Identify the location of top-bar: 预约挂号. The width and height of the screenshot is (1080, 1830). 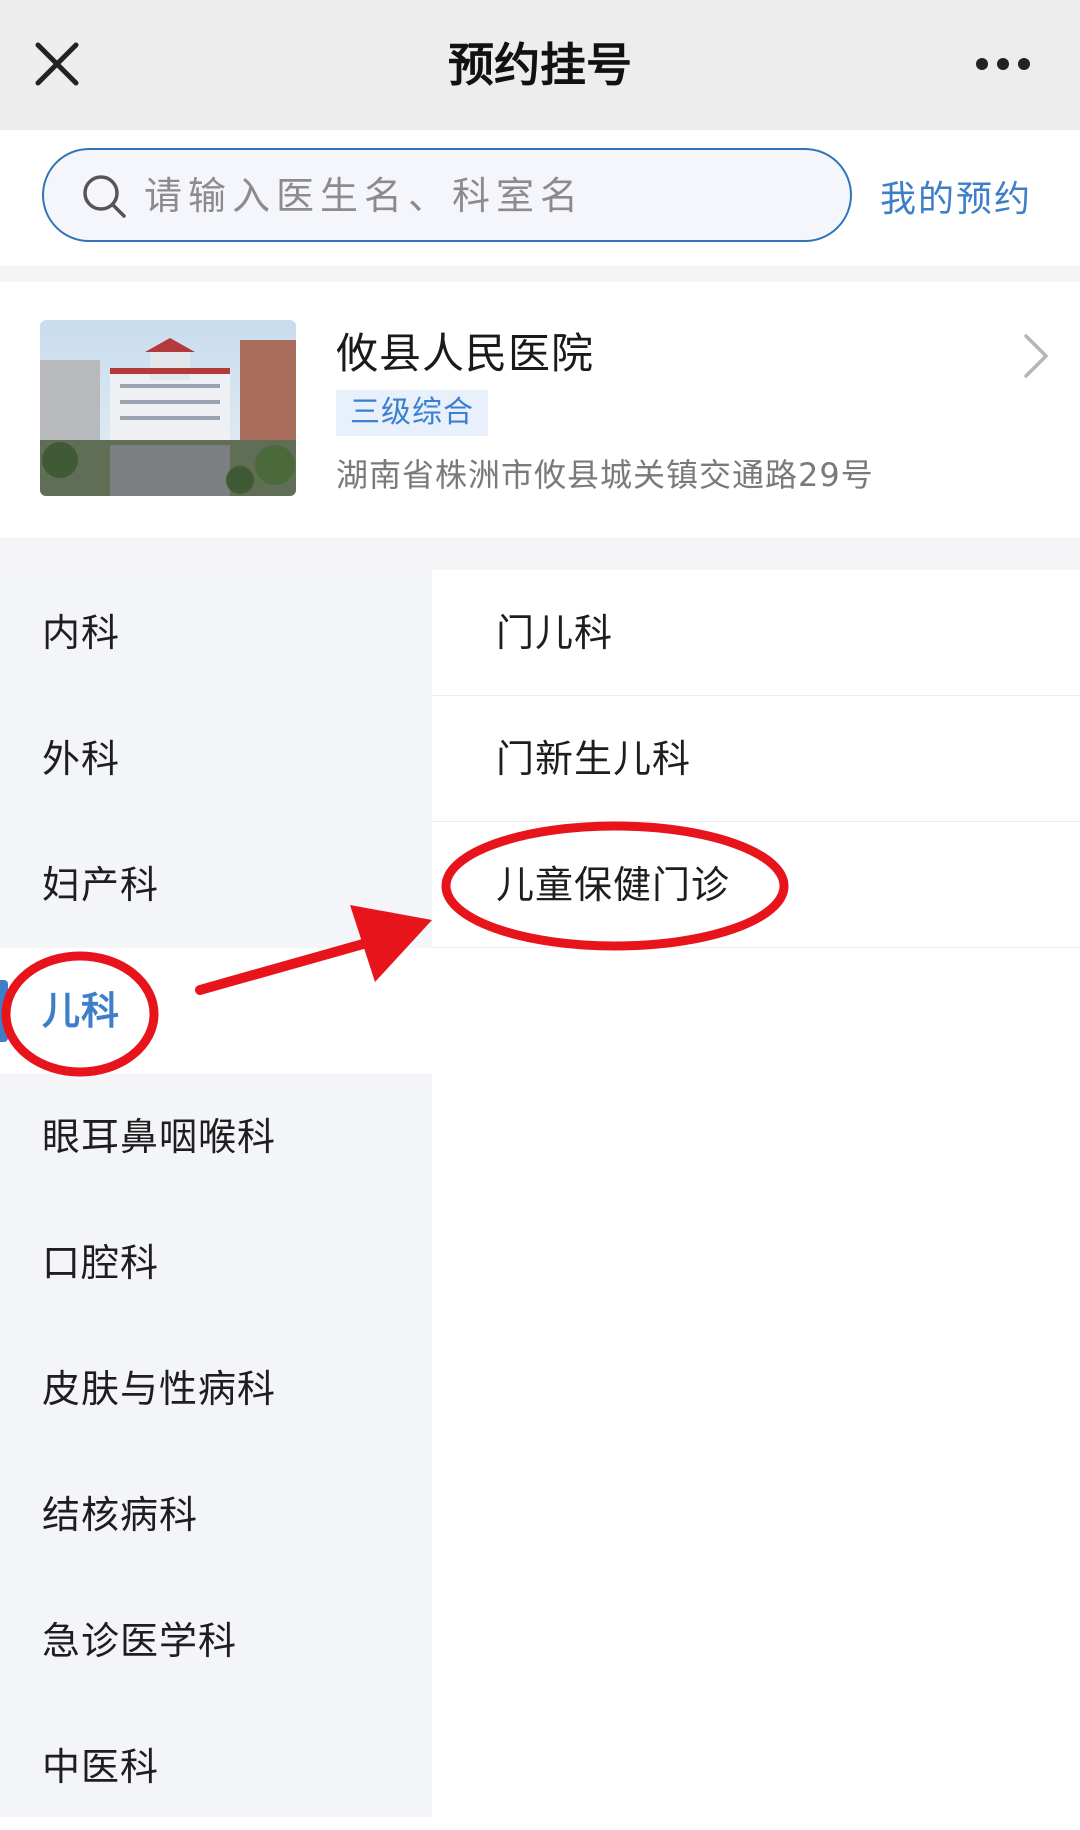
(540, 65).